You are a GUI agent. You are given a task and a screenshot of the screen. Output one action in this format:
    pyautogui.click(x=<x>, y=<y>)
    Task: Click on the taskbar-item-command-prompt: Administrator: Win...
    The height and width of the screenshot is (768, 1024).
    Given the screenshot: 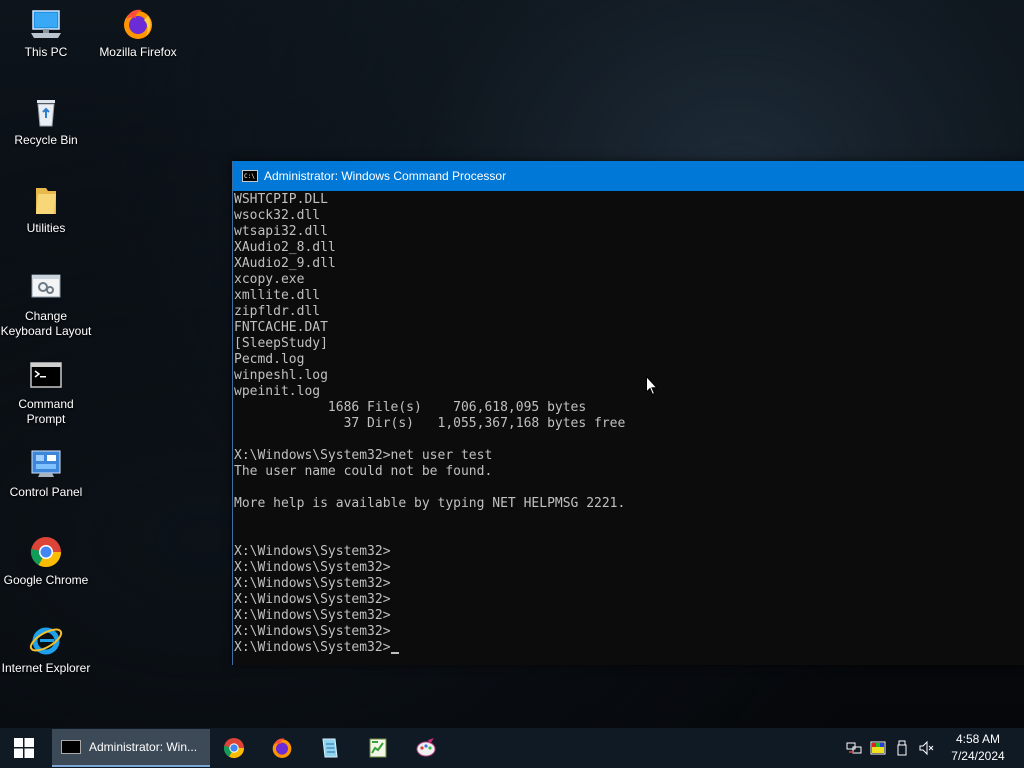 What is the action you would take?
    pyautogui.click(x=131, y=748)
    